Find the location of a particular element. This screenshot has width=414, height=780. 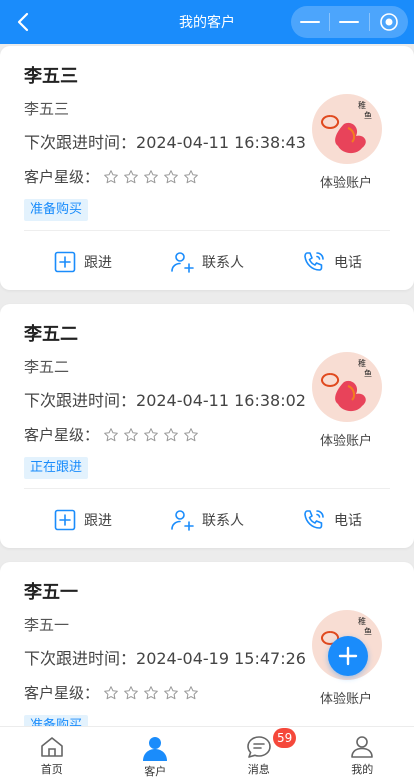

tab-home: 首页 is located at coordinates (52, 753).